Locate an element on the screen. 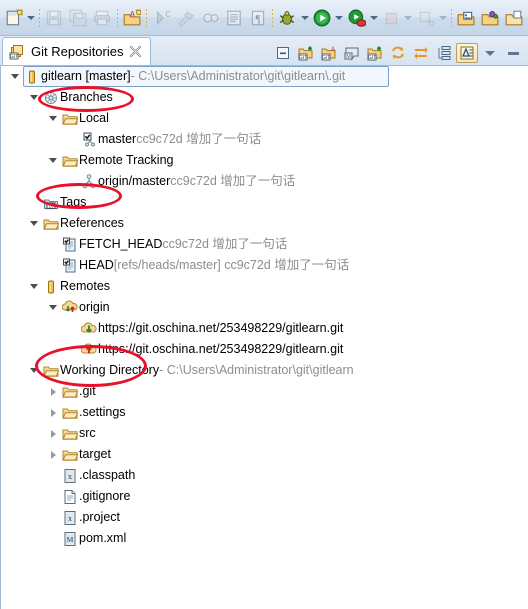  tree-row-label: origin/master is located at coordinates (134, 181).